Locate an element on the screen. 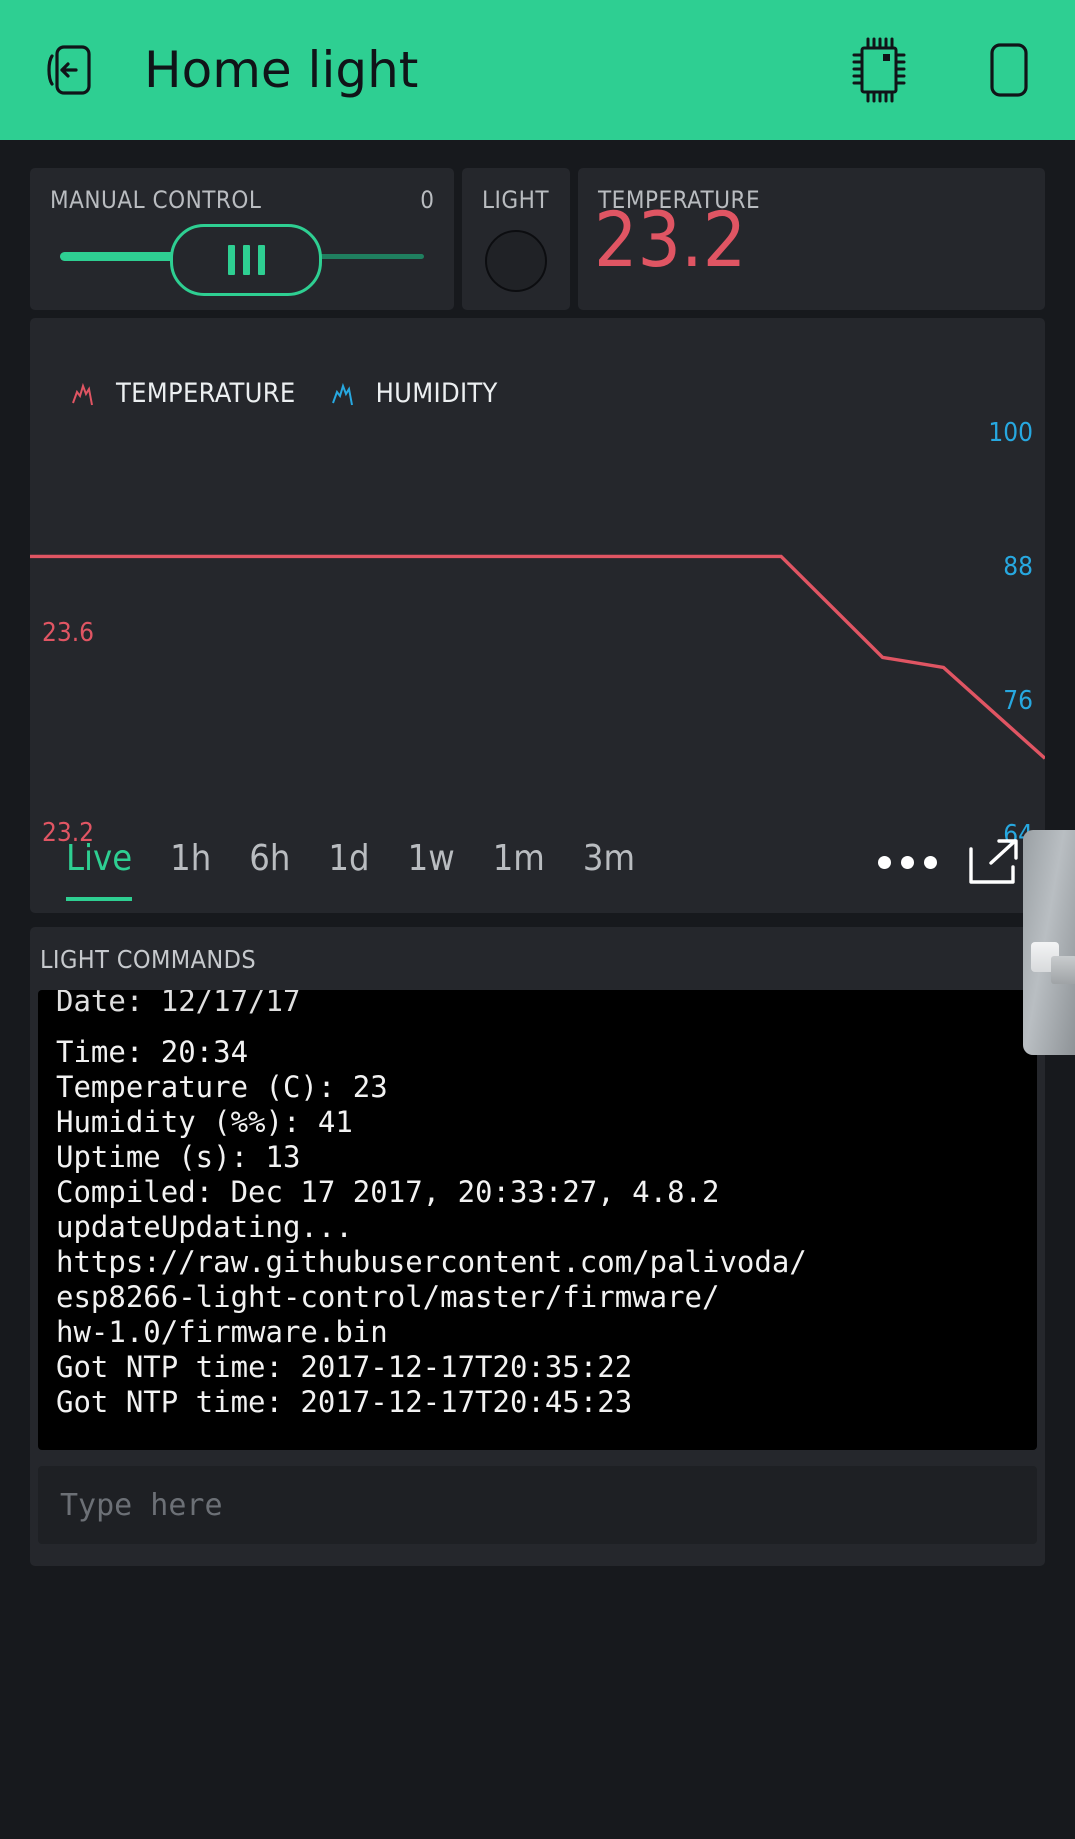 The image size is (1075, 1839). expand-external-icon is located at coordinates (994, 862).